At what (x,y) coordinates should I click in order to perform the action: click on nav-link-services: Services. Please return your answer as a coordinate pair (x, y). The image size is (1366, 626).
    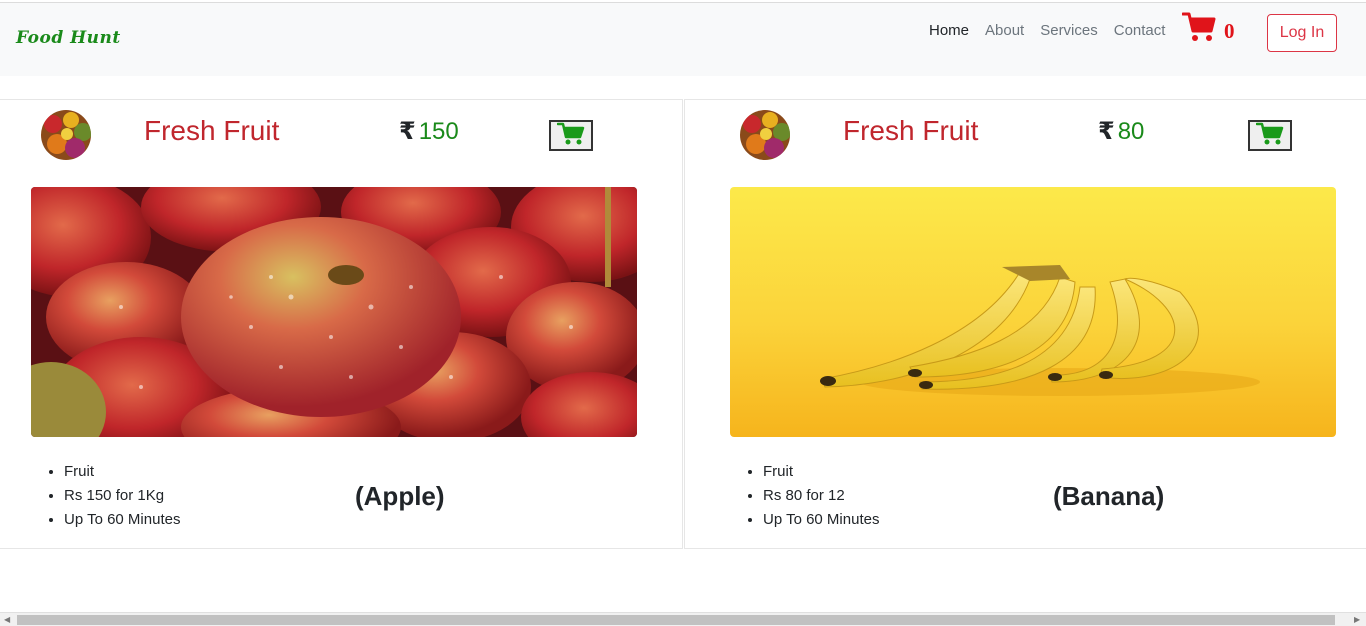
    Looking at the image, I should click on (1069, 30).